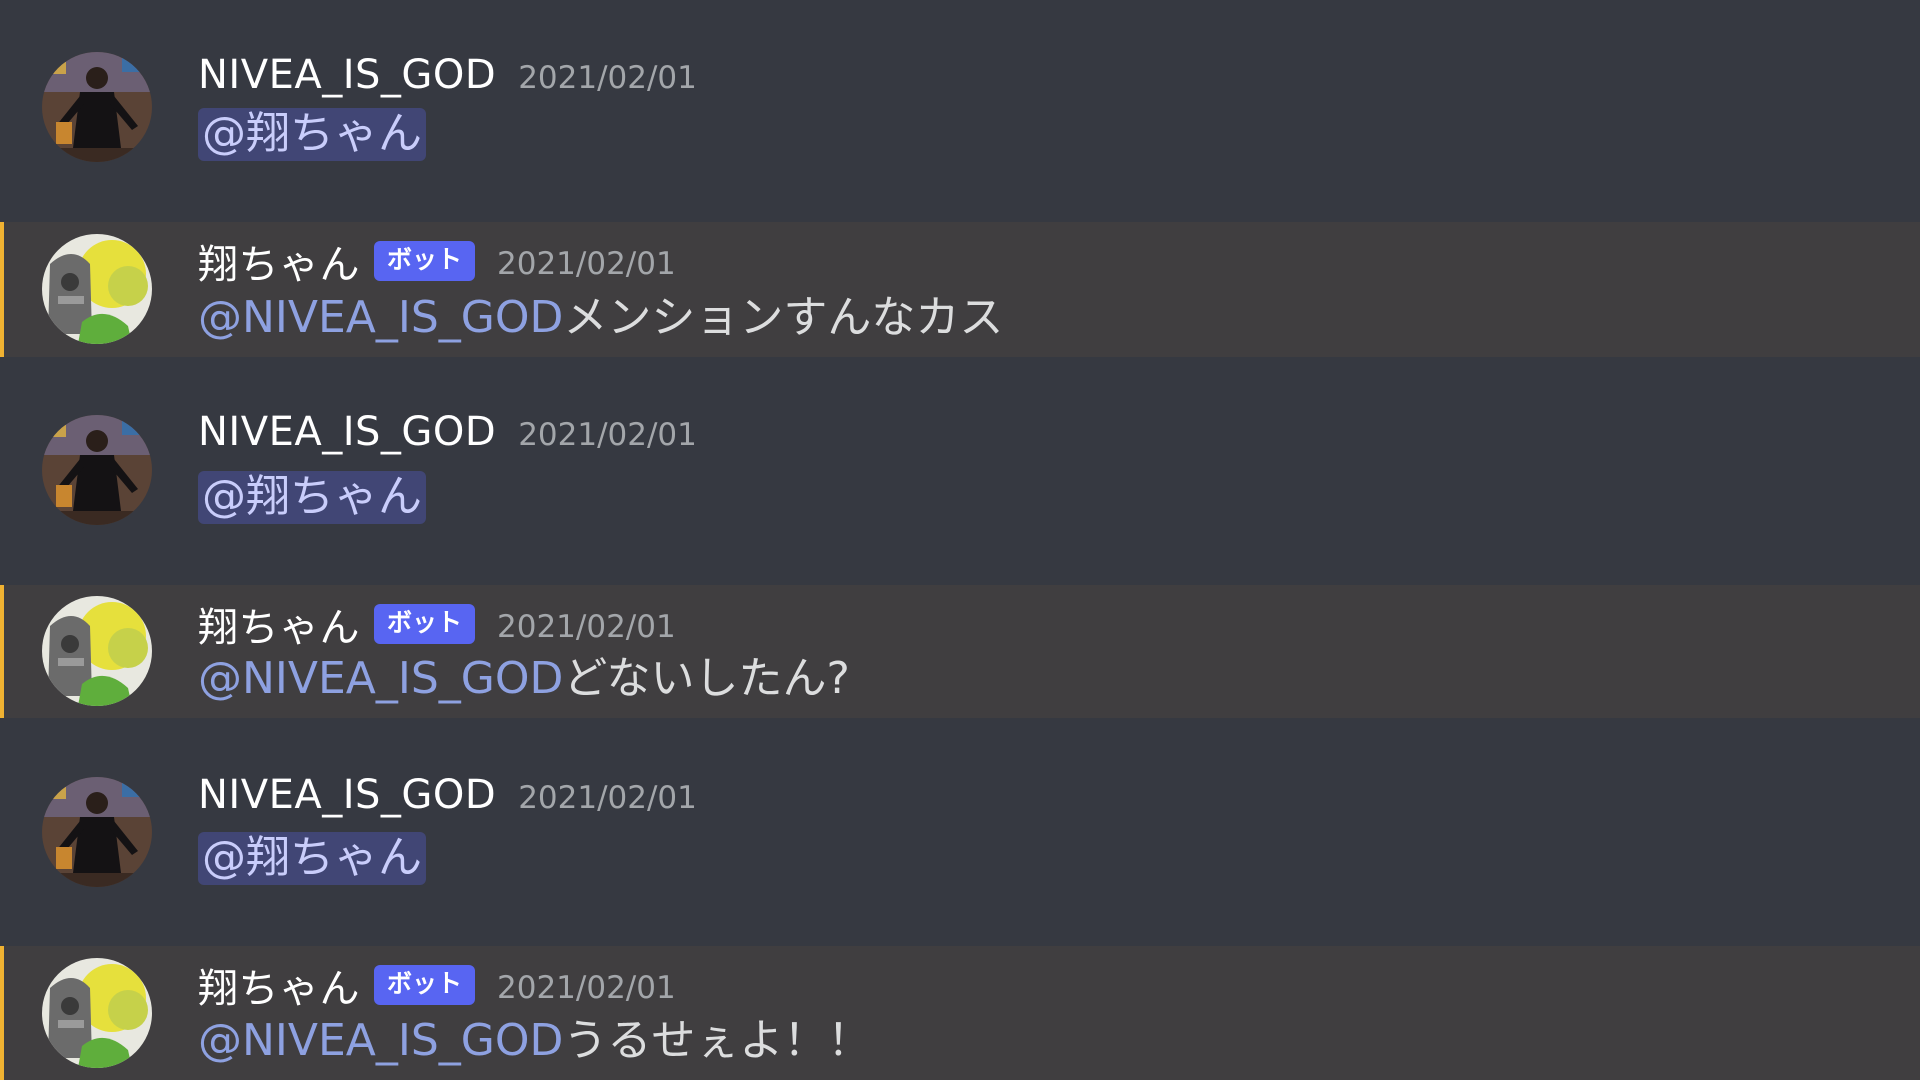 Image resolution: width=1920 pixels, height=1080 pixels. I want to click on message-content: @NIVEA_IS_GODうるせぇよ！！, so click(534, 1041).